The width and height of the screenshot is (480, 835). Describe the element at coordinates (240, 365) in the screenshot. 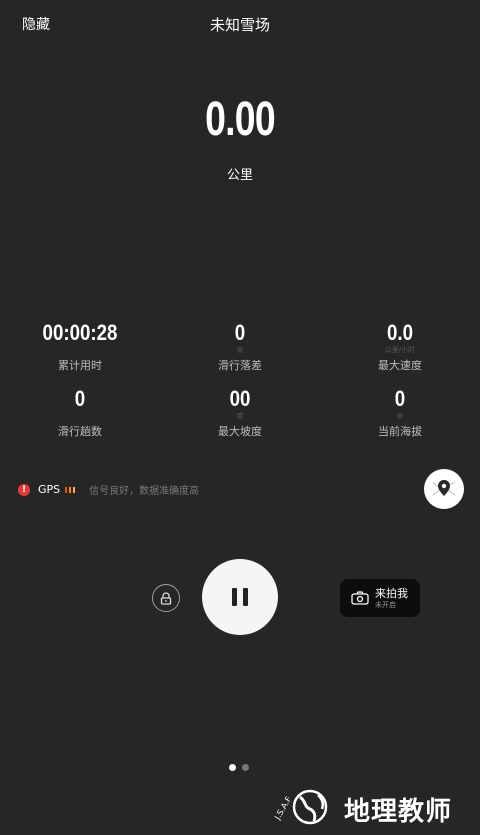

I see `stat-label: 滑行落差` at that location.